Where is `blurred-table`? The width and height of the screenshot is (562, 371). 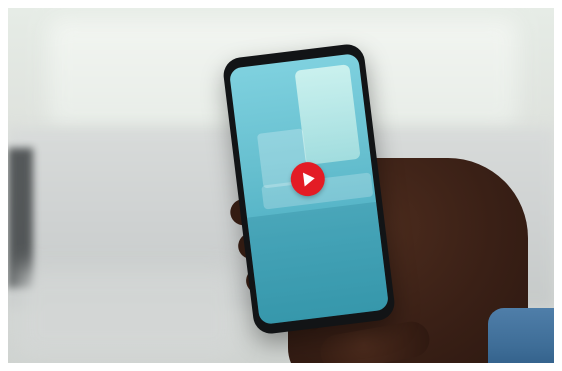
blurred-table is located at coordinates (128, 313).